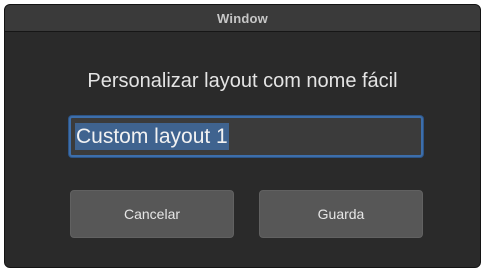 Image resolution: width=487 pixels, height=272 pixels. Describe the element at coordinates (152, 214) in the screenshot. I see `cancel-button: Cancelar` at that location.